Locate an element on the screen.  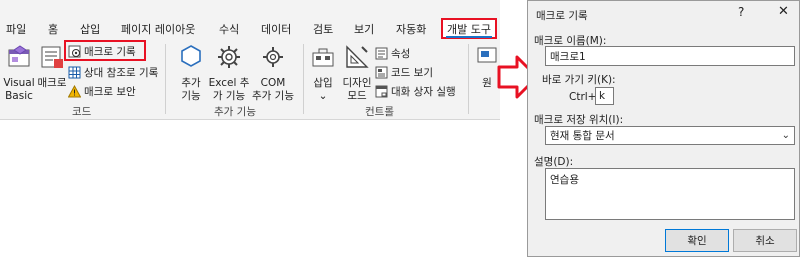
record-macro-label: 매크로 기록 is located at coordinates (110, 52).